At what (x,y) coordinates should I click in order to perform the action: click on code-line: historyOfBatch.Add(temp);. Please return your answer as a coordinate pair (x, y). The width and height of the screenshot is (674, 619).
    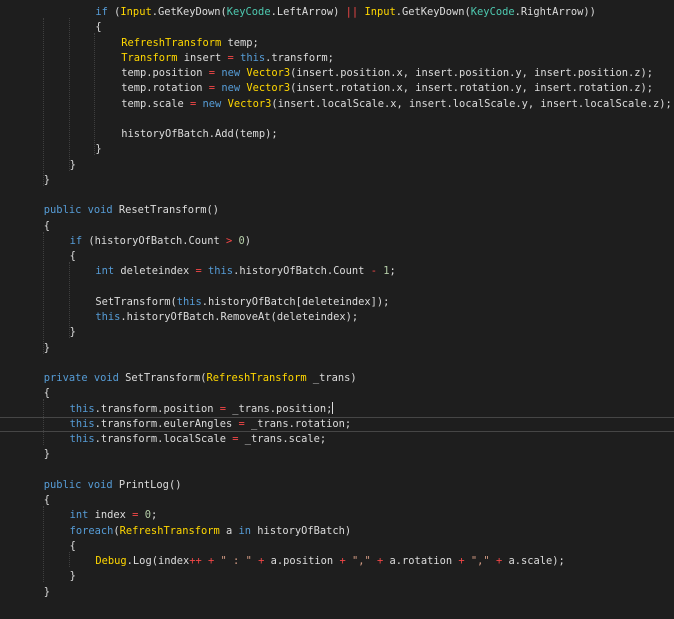
    Looking at the image, I should click on (337, 134).